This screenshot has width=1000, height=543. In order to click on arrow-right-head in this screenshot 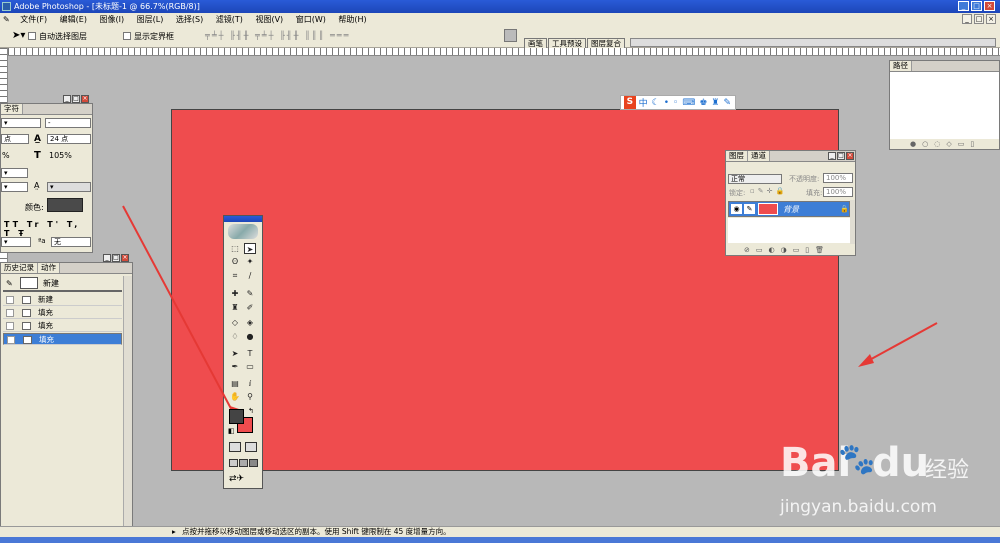, I will do `click(866, 360)`.